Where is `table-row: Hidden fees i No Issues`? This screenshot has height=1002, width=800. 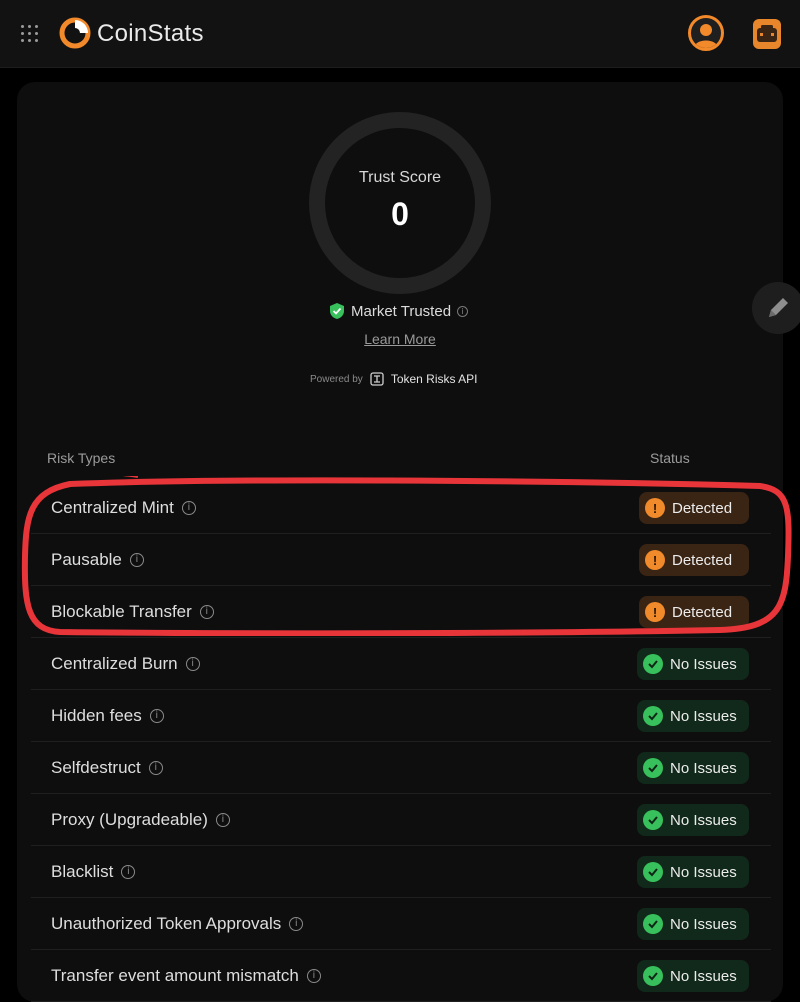
table-row: Hidden fees i No Issues is located at coordinates (401, 716).